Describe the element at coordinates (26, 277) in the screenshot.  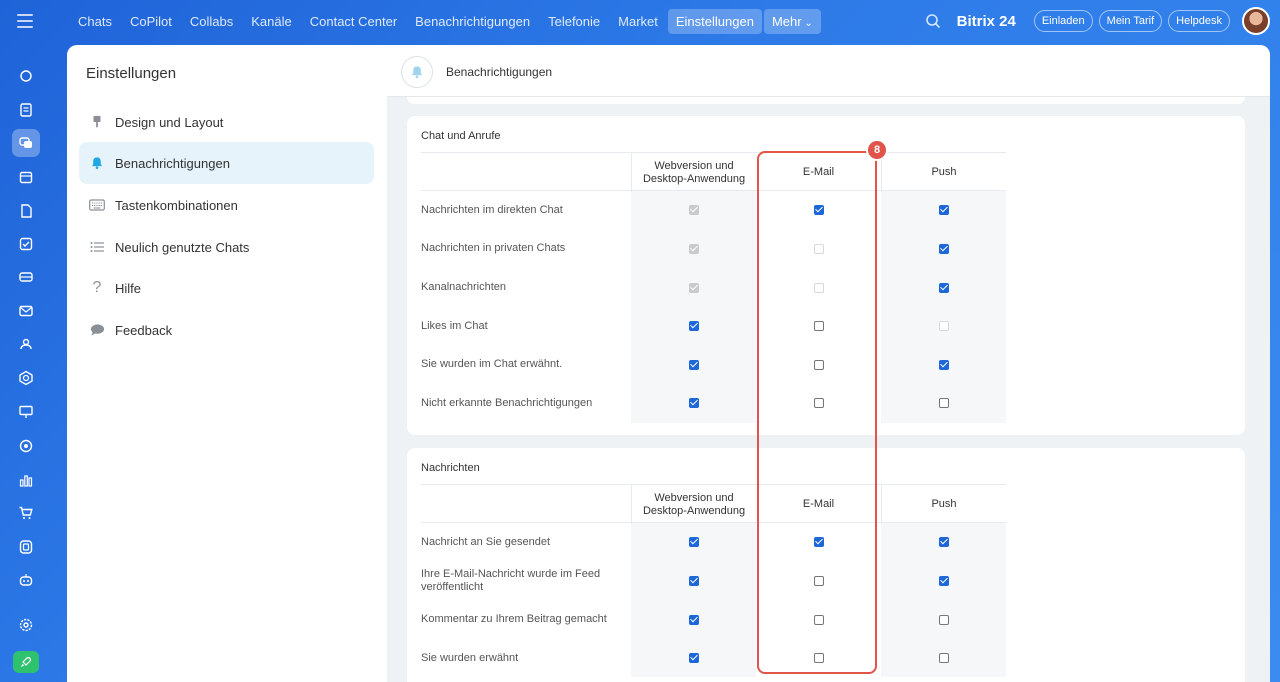
I see `crm-icon` at that location.